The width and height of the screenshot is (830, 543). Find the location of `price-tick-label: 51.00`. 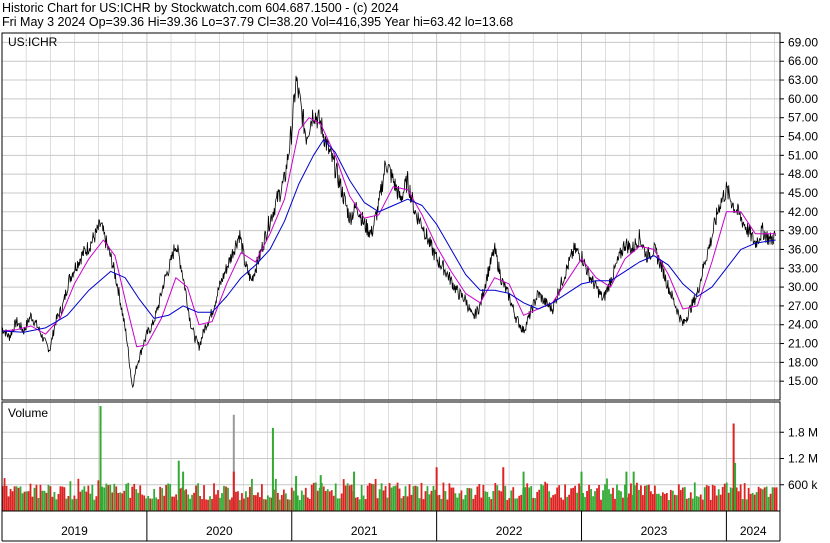

price-tick-label: 51.00 is located at coordinates (803, 155).